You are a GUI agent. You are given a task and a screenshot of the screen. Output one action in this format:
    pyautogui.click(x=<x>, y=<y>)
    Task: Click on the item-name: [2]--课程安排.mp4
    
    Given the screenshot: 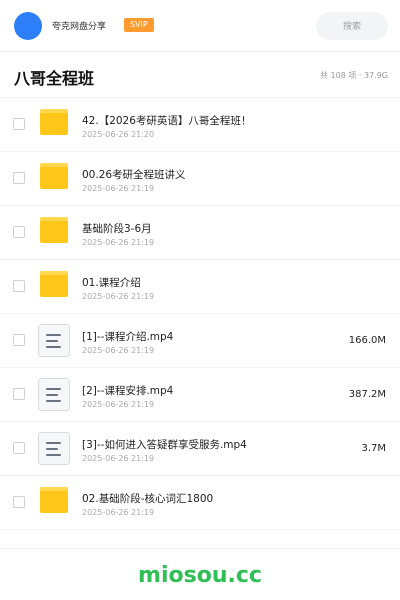 What is the action you would take?
    pyautogui.click(x=128, y=391)
    